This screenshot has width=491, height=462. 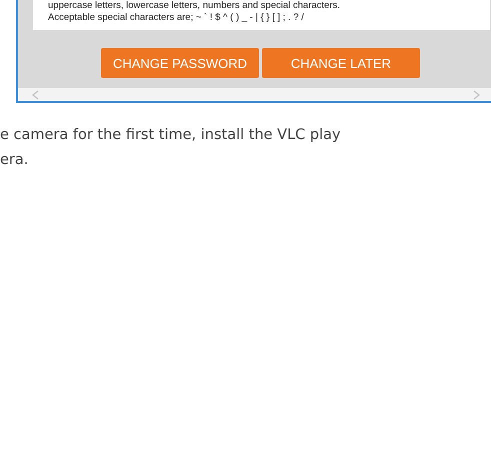 I want to click on horizontal-scrollbar, so click(x=254, y=94).